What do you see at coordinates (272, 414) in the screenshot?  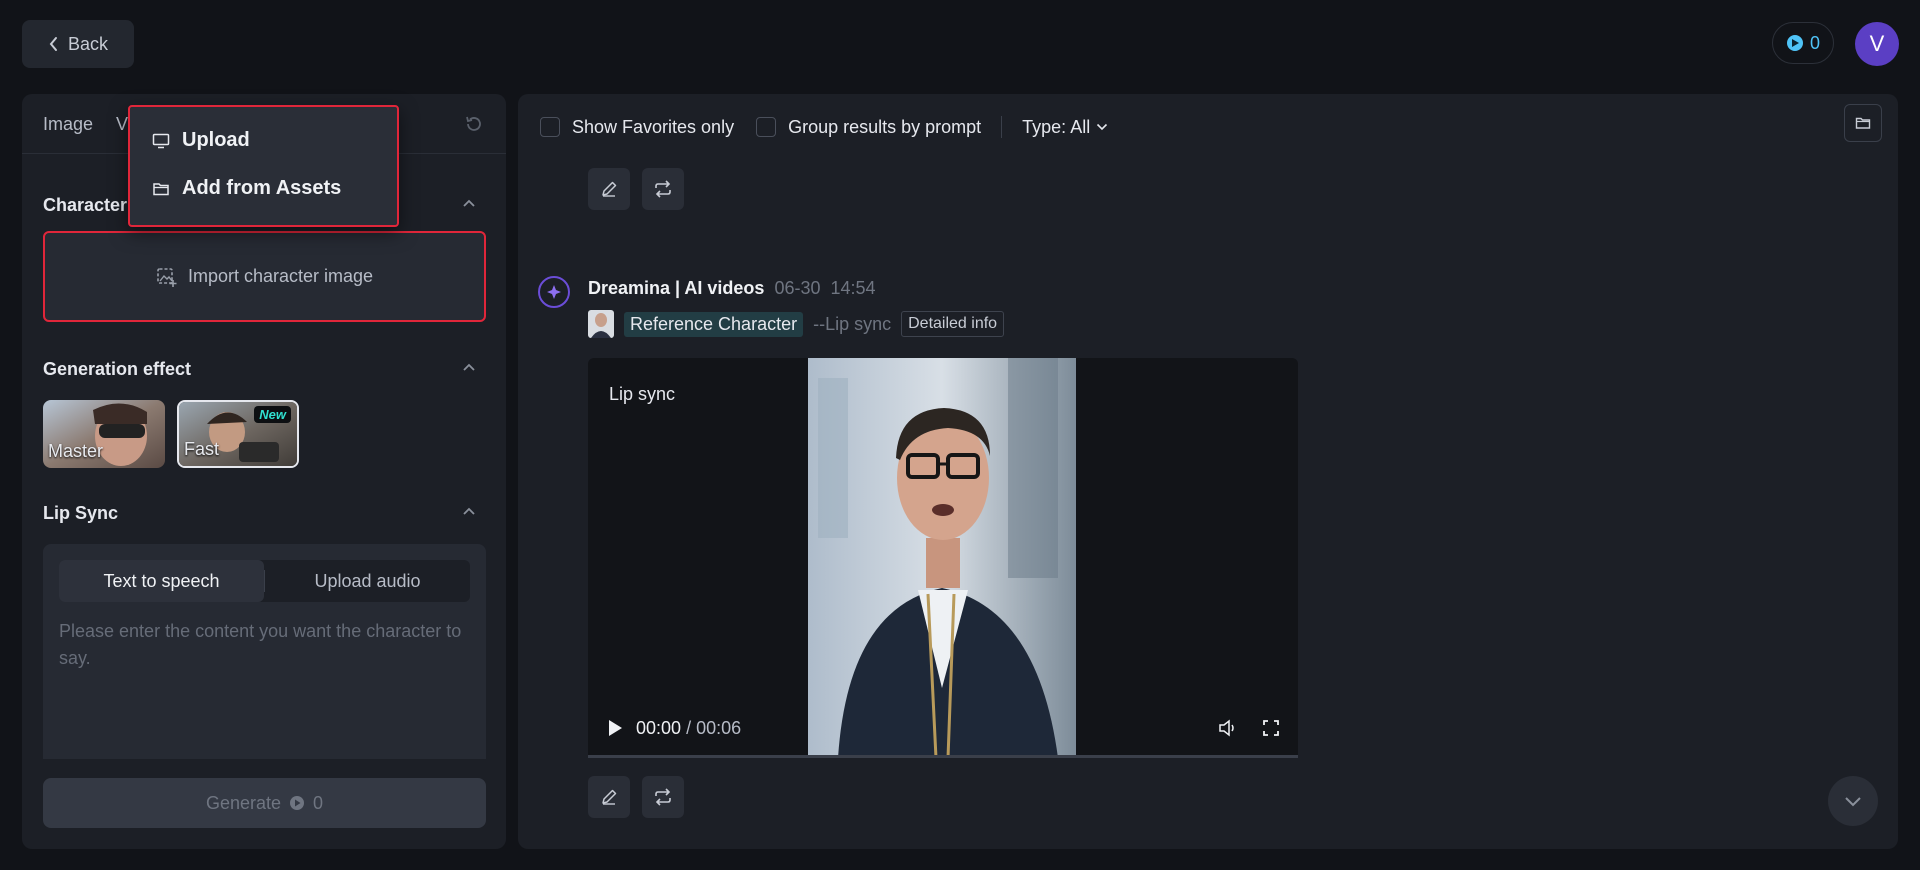 I see `new-badge: New` at bounding box center [272, 414].